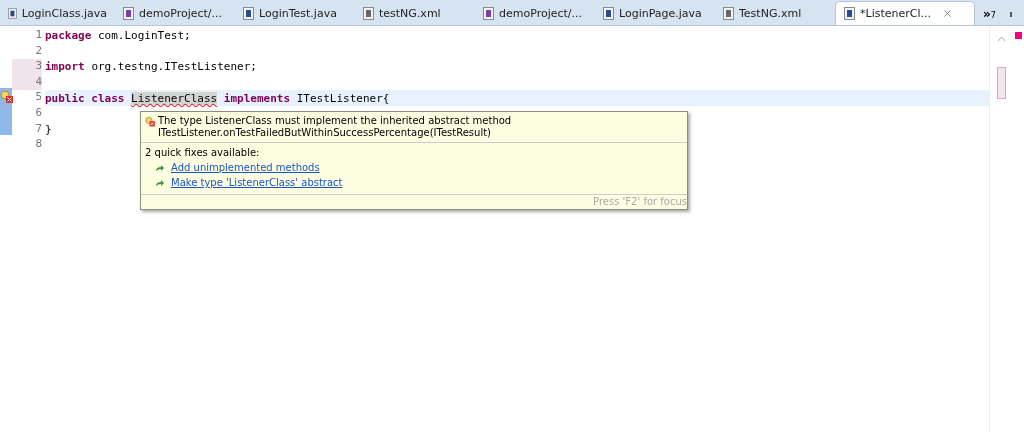 This screenshot has height=432, width=1024. I want to click on code-line: }, so click(48, 129).